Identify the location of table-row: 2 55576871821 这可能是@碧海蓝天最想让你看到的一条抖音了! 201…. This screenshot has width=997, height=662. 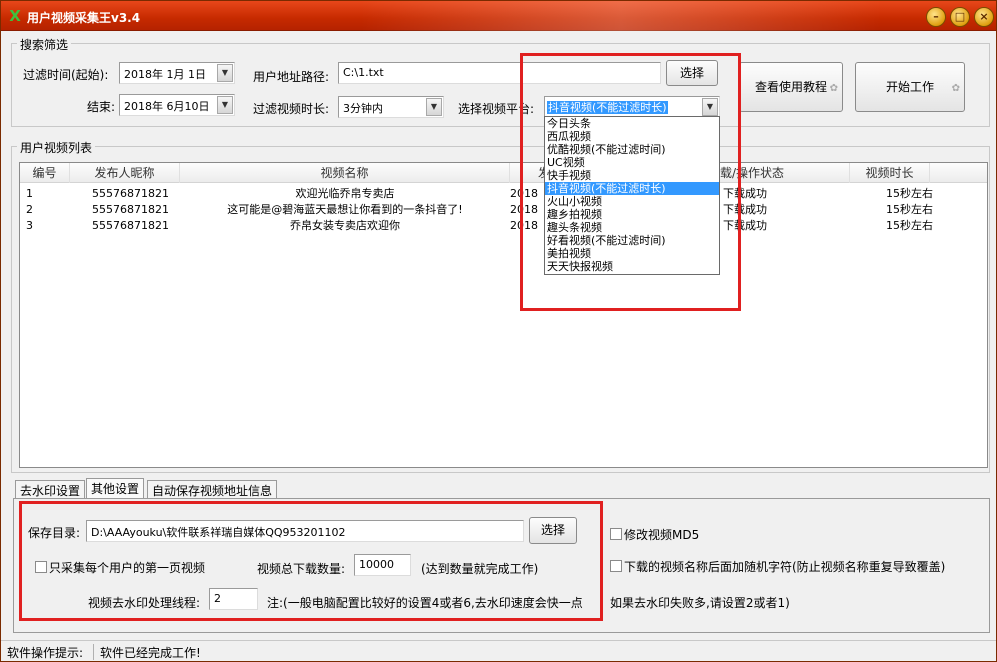
(503, 210).